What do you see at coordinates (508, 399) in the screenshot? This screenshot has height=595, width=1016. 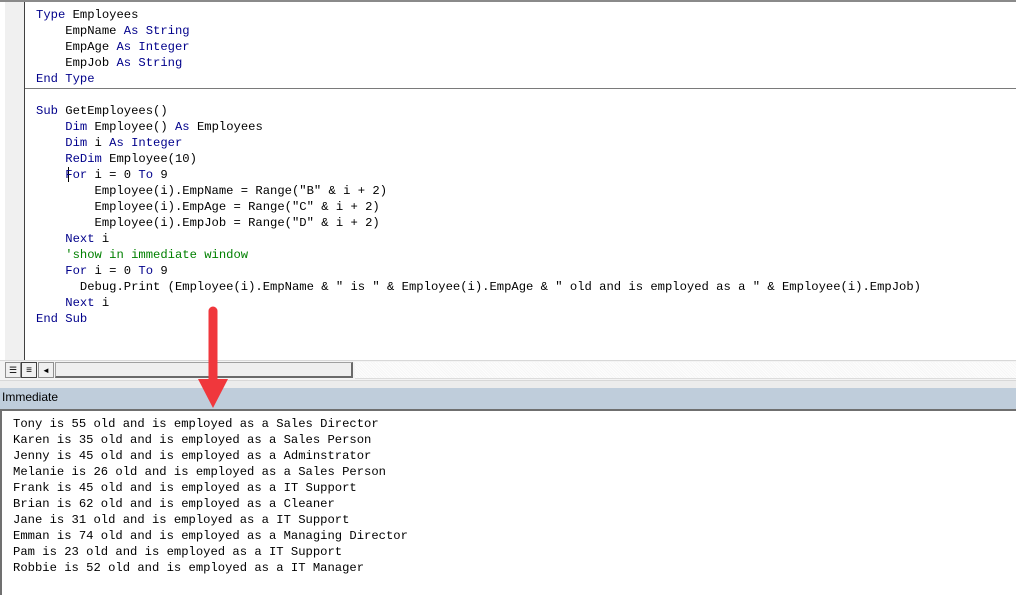 I see `immediate-window-title: Immediate` at bounding box center [508, 399].